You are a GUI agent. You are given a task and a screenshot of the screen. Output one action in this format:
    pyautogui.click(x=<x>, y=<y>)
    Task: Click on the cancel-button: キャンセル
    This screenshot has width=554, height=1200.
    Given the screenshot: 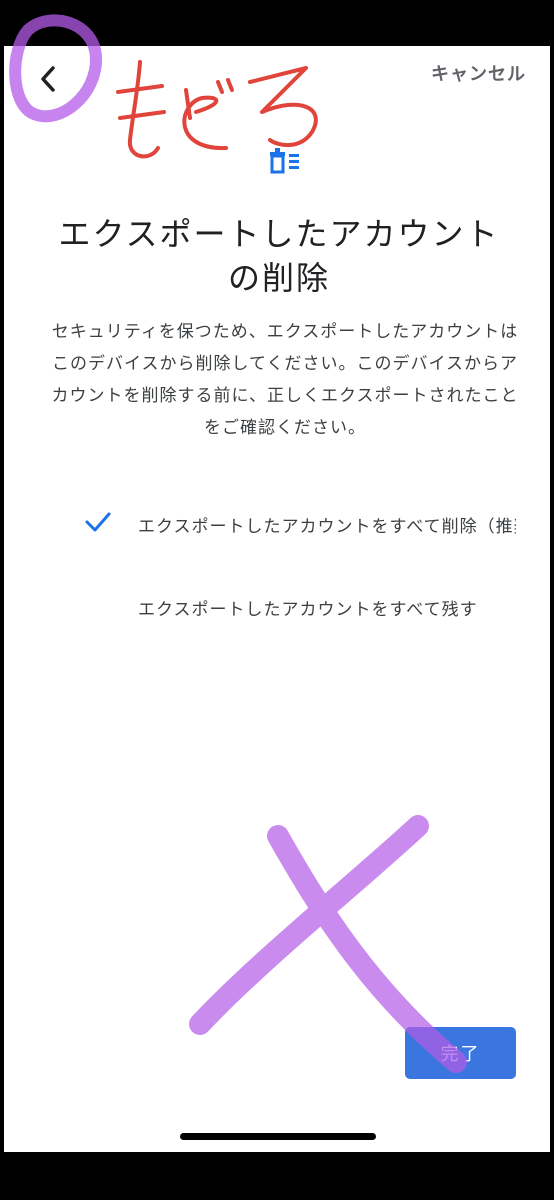 What is the action you would take?
    pyautogui.click(x=478, y=73)
    